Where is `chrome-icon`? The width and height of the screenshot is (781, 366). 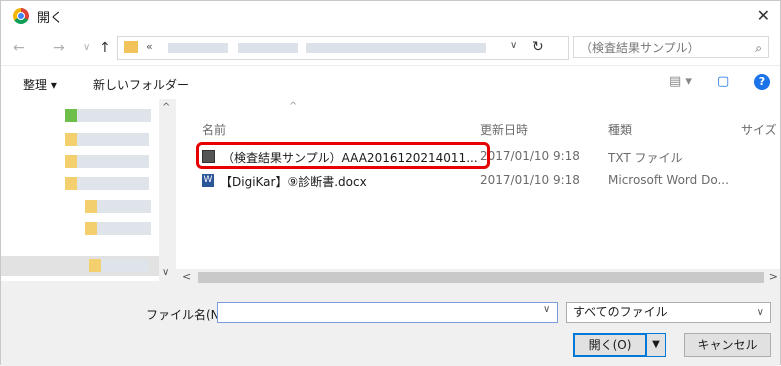
chrome-icon is located at coordinates (21, 16).